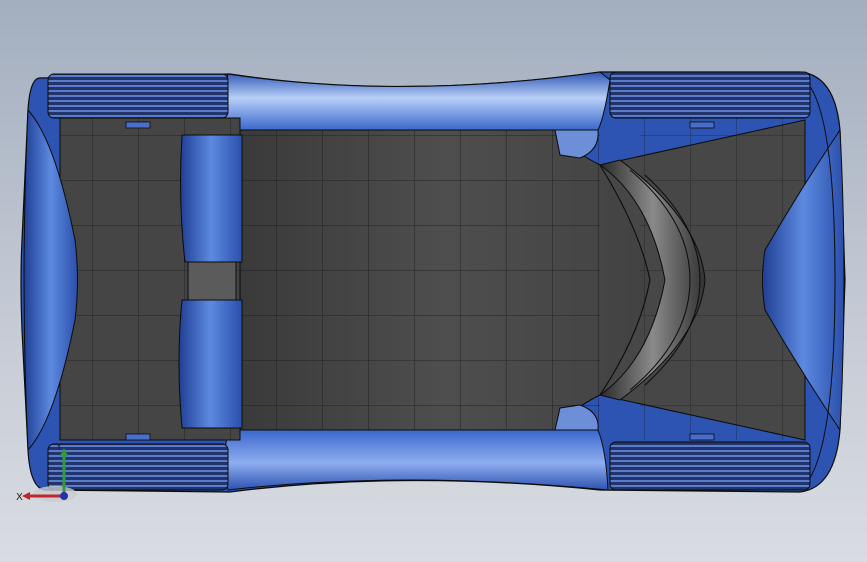 This screenshot has width=867, height=562. I want to click on left-seat-lower, so click(210, 364).